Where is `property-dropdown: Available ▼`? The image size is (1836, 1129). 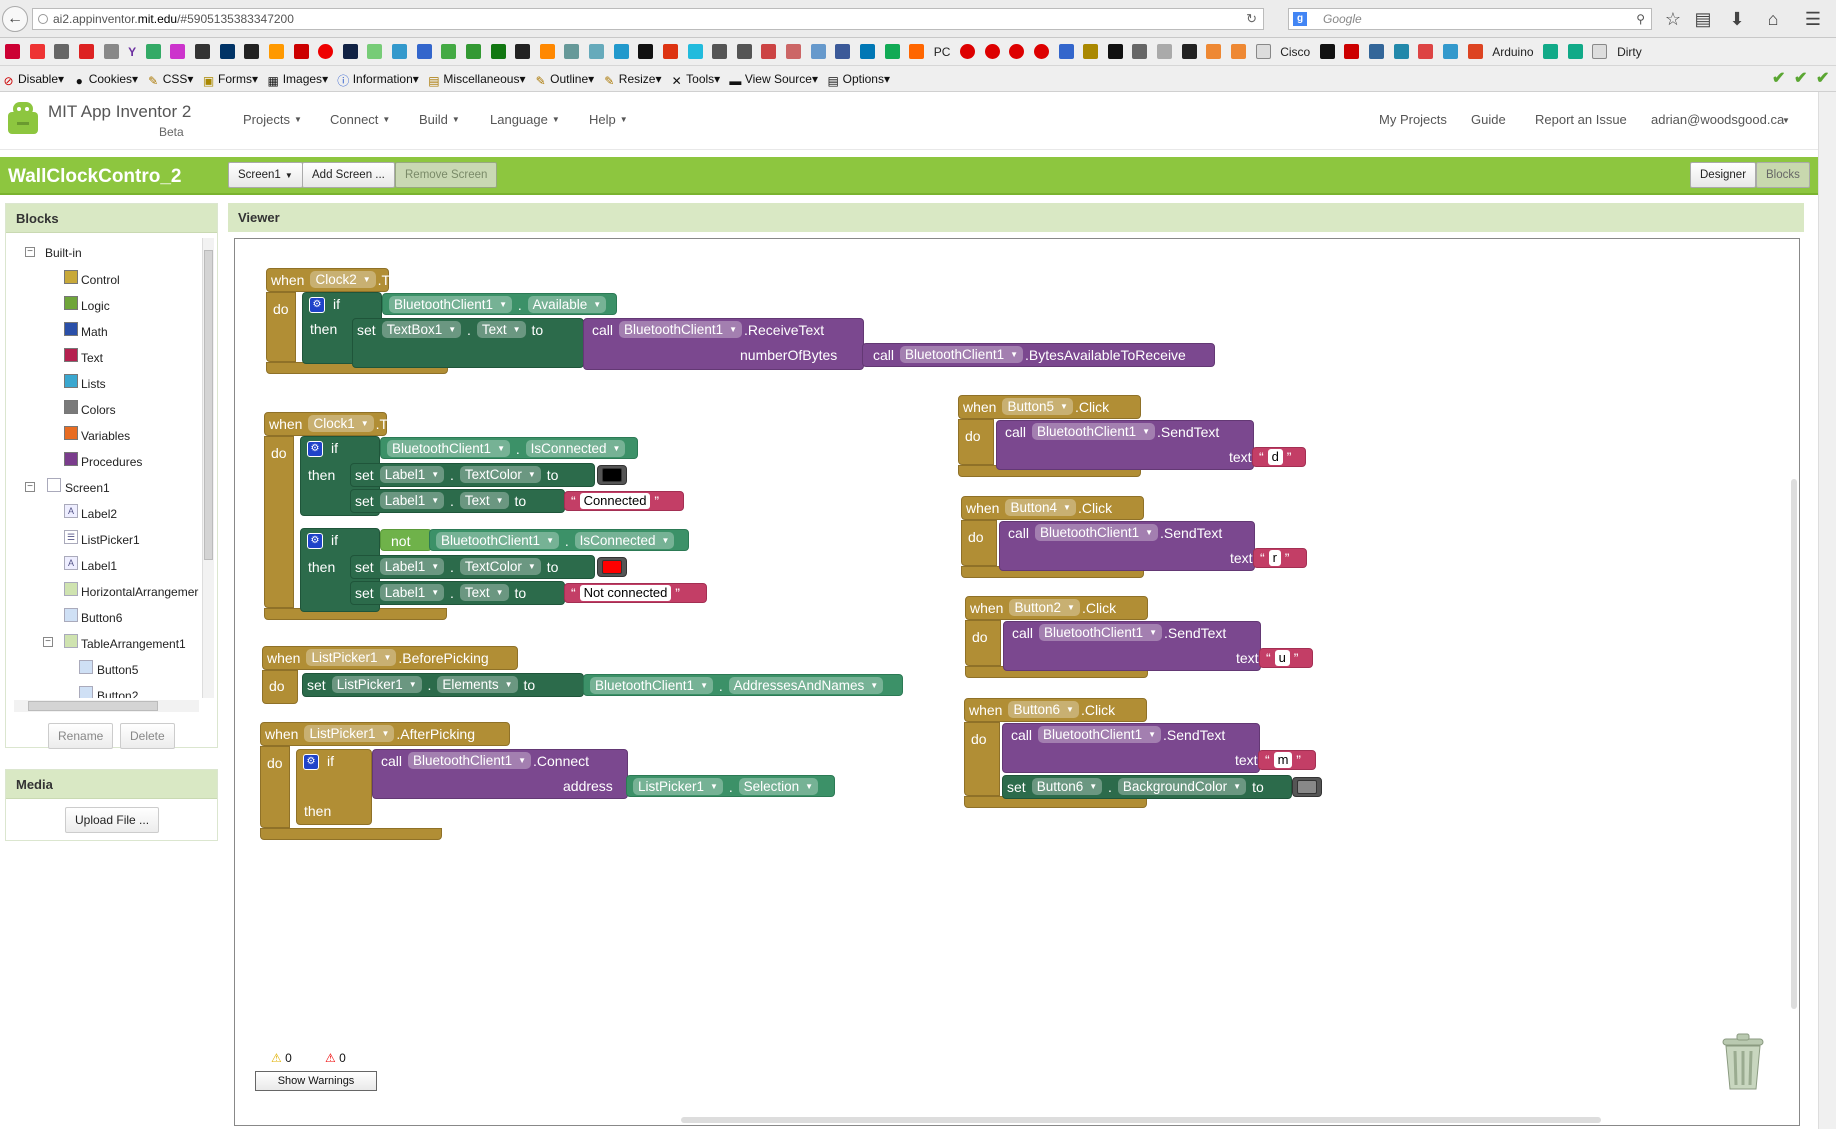 property-dropdown: Available ▼ is located at coordinates (567, 304).